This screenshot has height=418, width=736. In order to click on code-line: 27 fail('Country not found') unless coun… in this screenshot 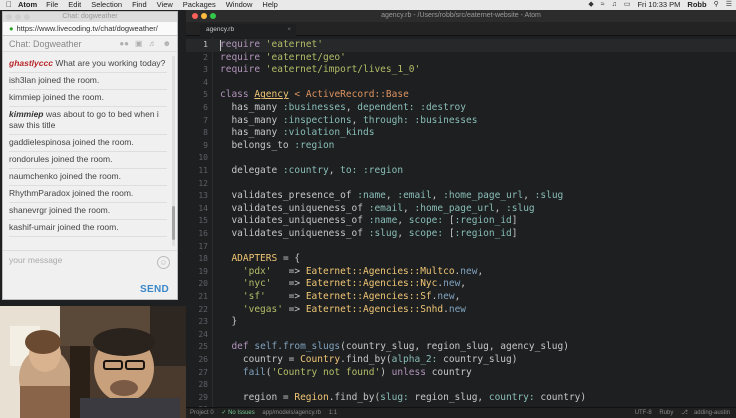, I will do `click(461, 373)`.